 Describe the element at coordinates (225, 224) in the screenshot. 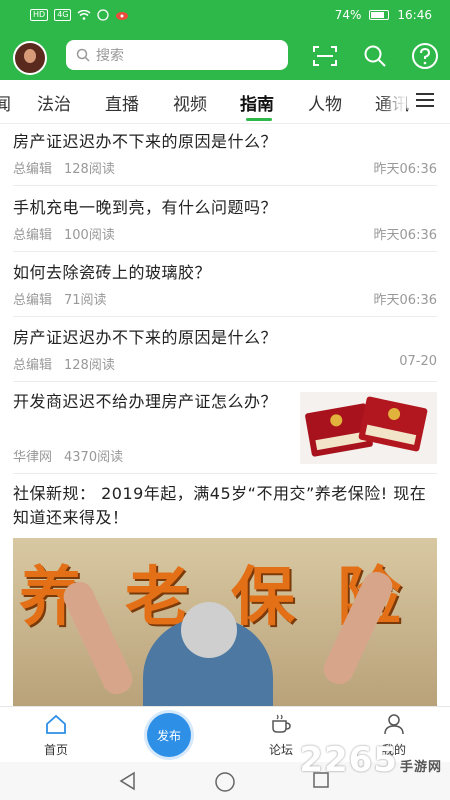

I see `list-item: 手机充电一晚到亮，有什么问题吗？ 总编辑 100阅读 昨天06:36` at that location.